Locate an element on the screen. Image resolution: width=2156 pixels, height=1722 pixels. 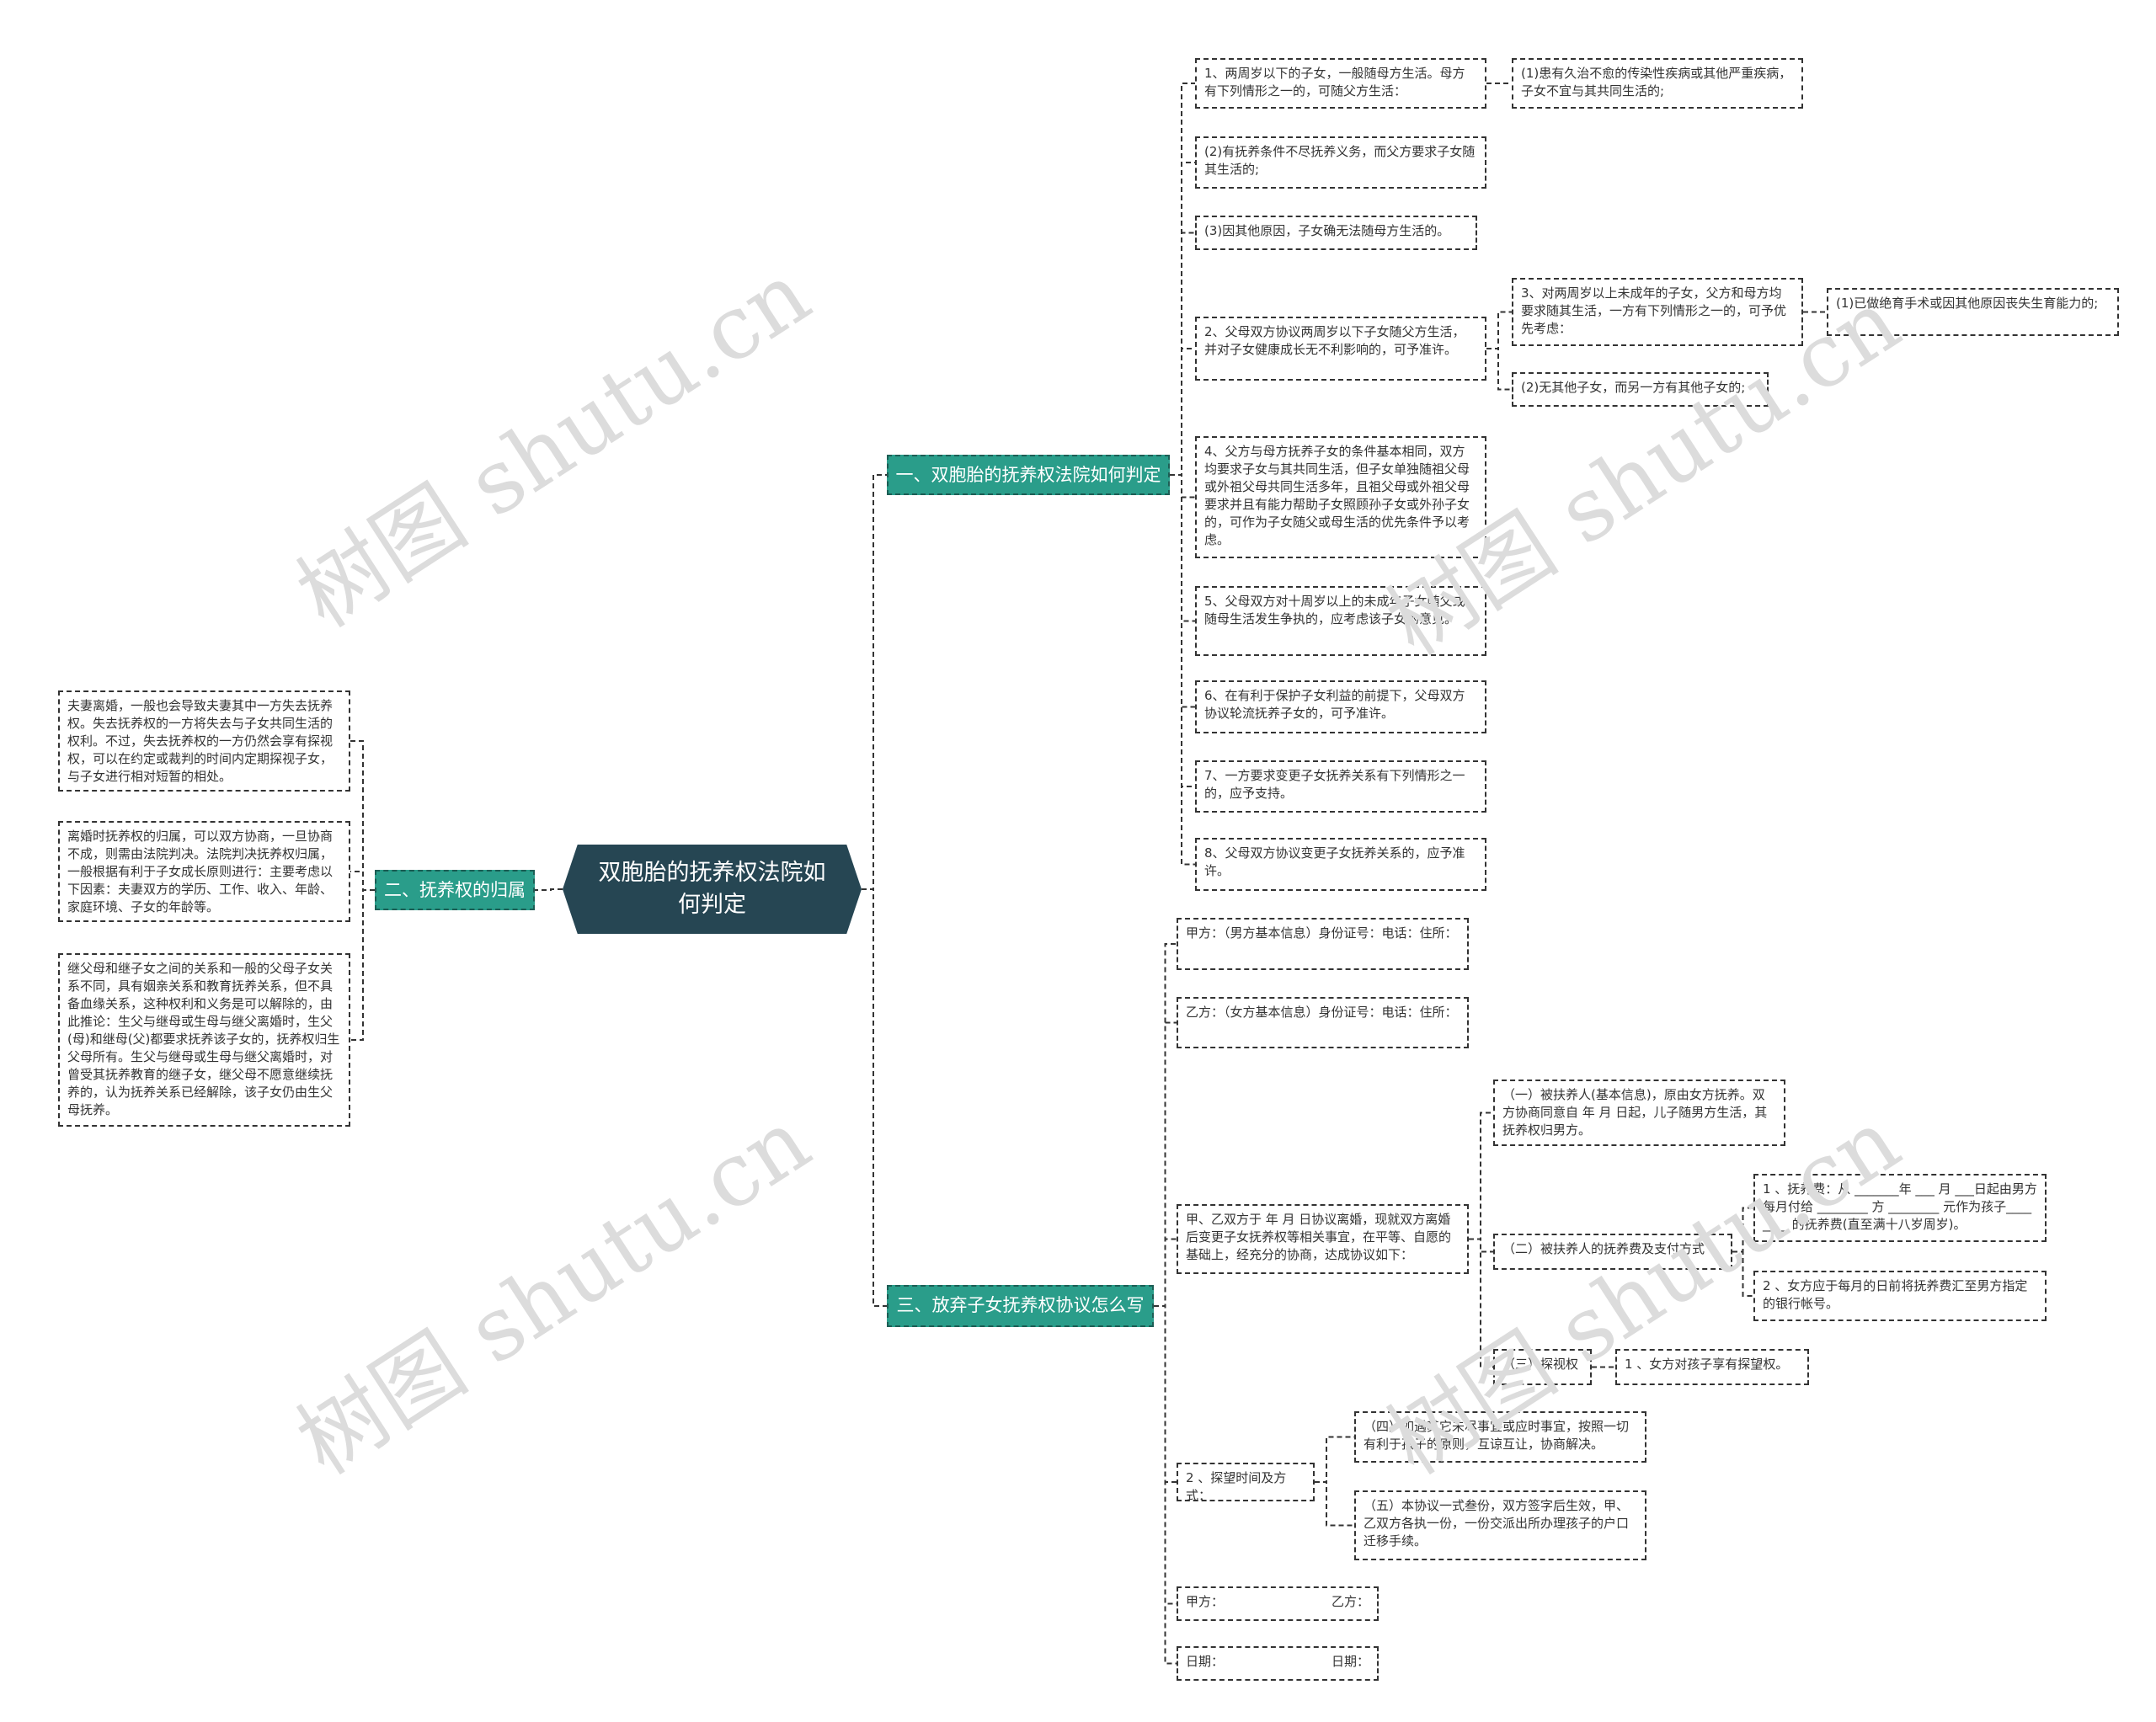
date-party-b: 日期： is located at coordinates (1350, 1661).